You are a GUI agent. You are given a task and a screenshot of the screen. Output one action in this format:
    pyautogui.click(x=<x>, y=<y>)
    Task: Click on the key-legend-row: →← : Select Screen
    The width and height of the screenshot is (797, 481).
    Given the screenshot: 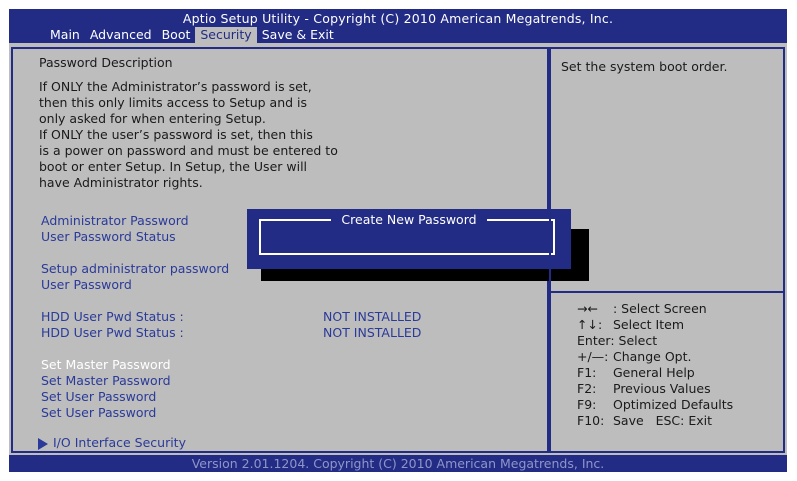 What is the action you would take?
    pyautogui.click(x=655, y=309)
    